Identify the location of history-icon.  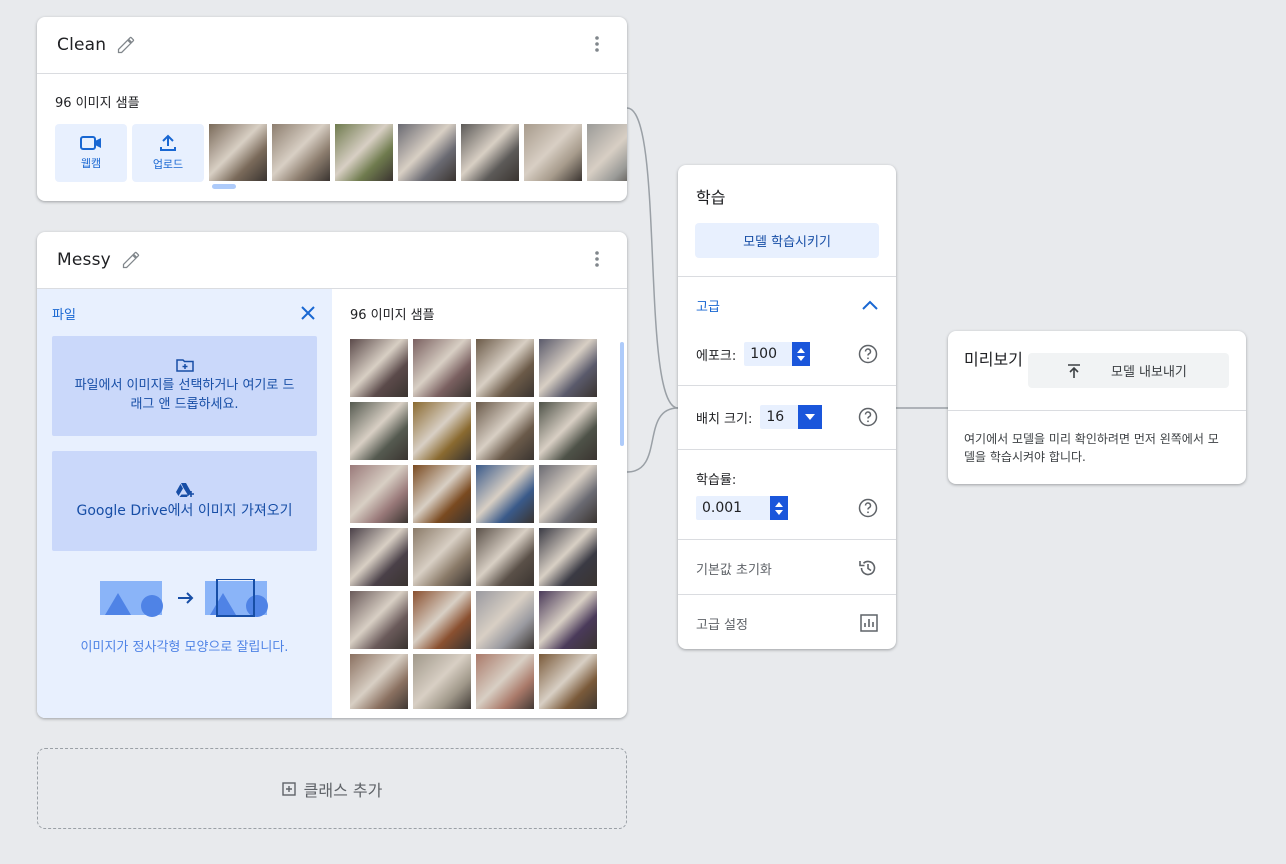
(868, 568).